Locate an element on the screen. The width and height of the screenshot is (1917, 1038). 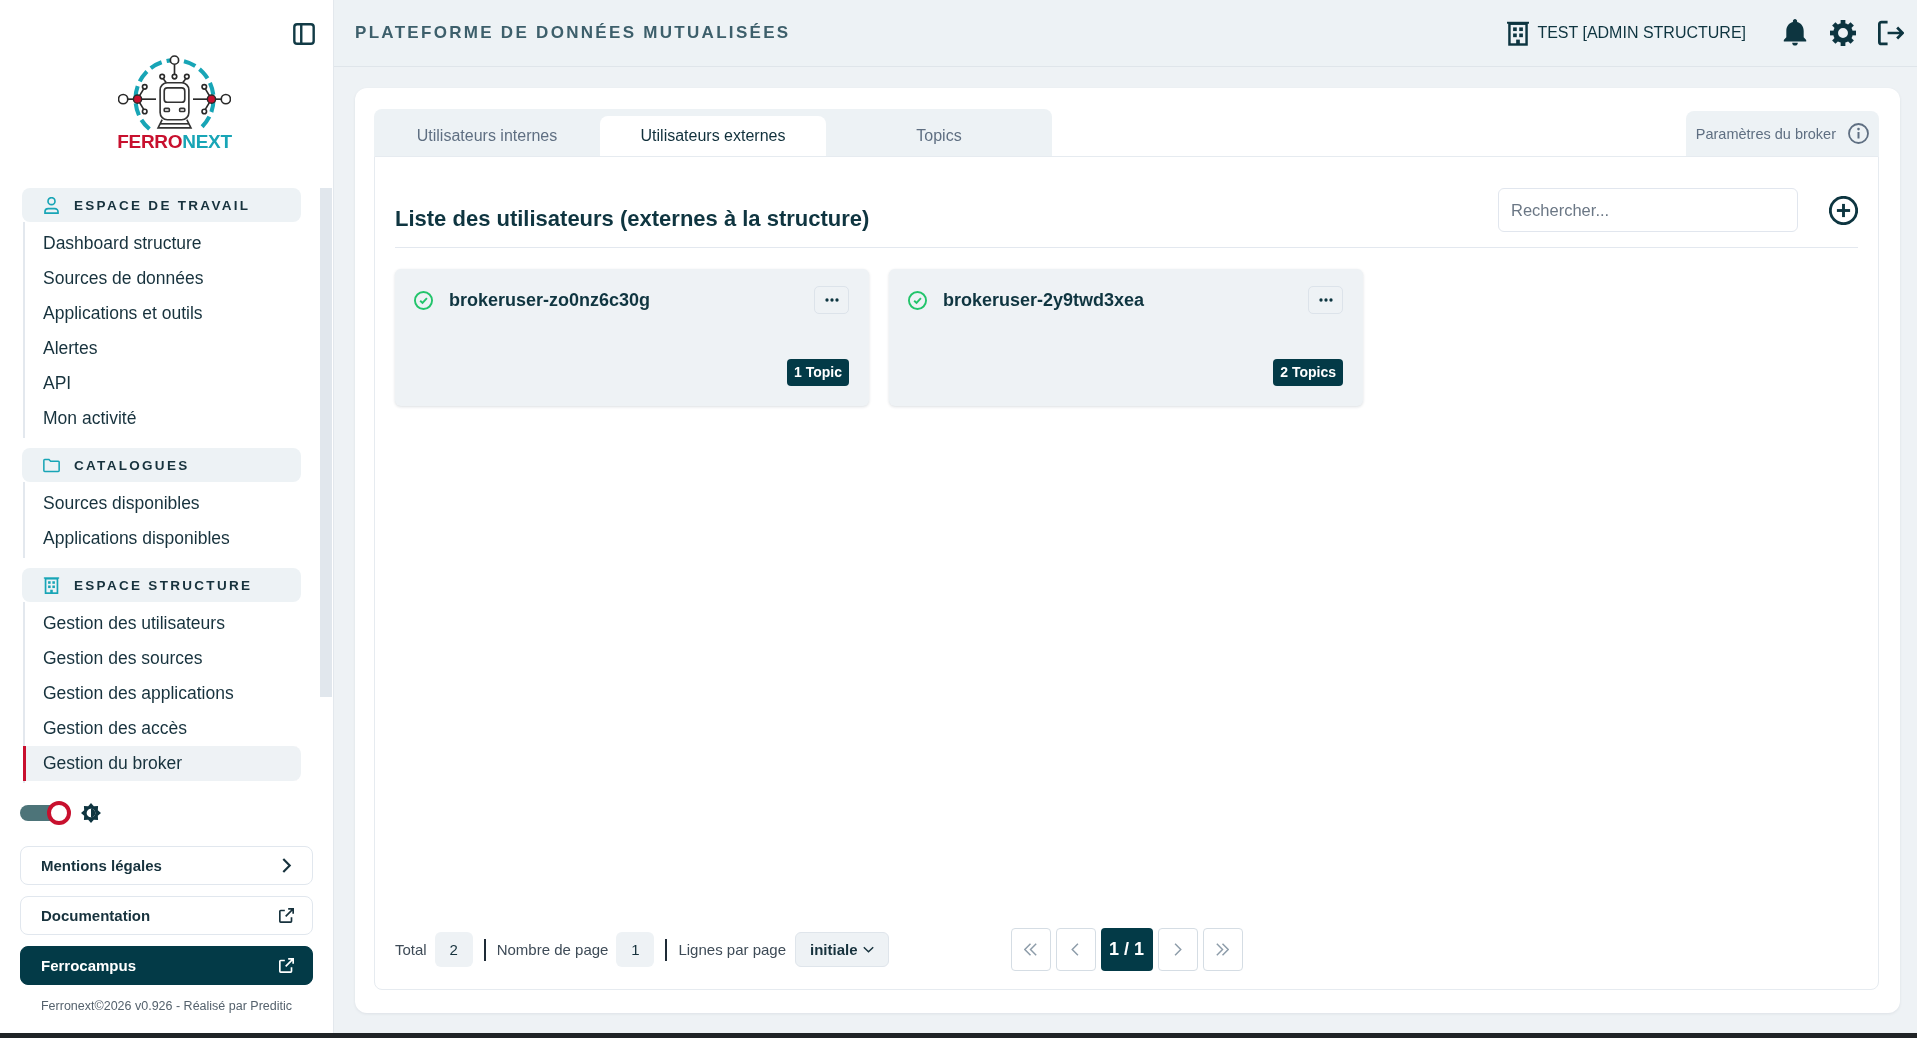
account-name: TEST [ADMIN STRUCTURE] is located at coordinates (1641, 33).